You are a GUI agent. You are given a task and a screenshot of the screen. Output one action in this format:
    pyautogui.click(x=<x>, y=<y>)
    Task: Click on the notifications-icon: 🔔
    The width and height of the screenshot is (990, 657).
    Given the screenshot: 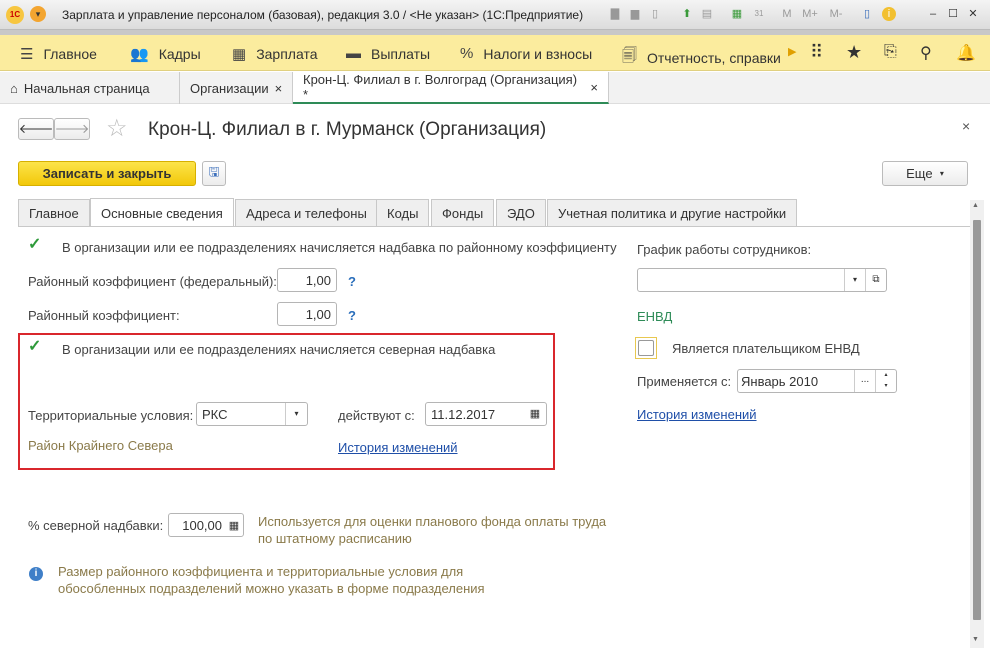 What is the action you would take?
    pyautogui.click(x=966, y=53)
    